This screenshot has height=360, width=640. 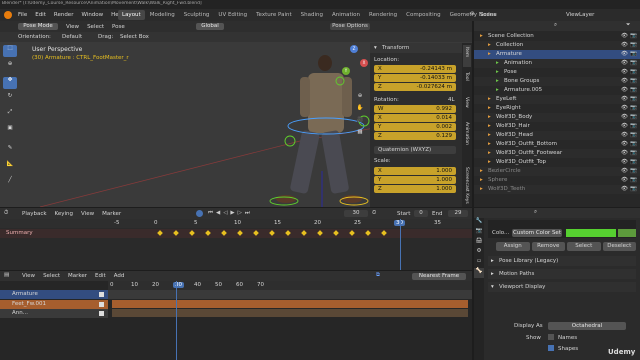 What do you see at coordinates (562, 261) in the screenshot?
I see `property-section: ▸ Pose Library (Legacy)` at bounding box center [562, 261].